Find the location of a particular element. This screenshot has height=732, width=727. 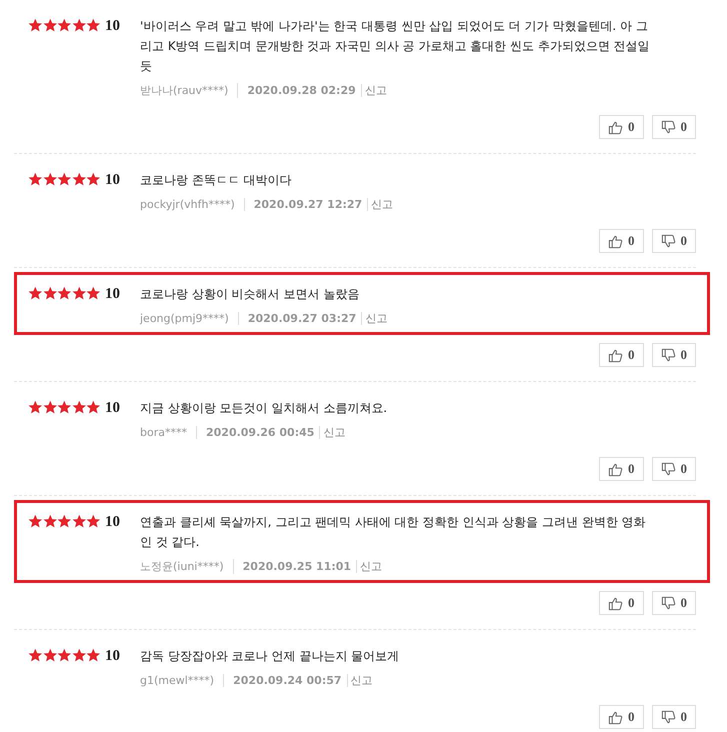

review-text: 코로나랑 상황이 비슷해서 보면서 놀랐음 is located at coordinates (250, 294).